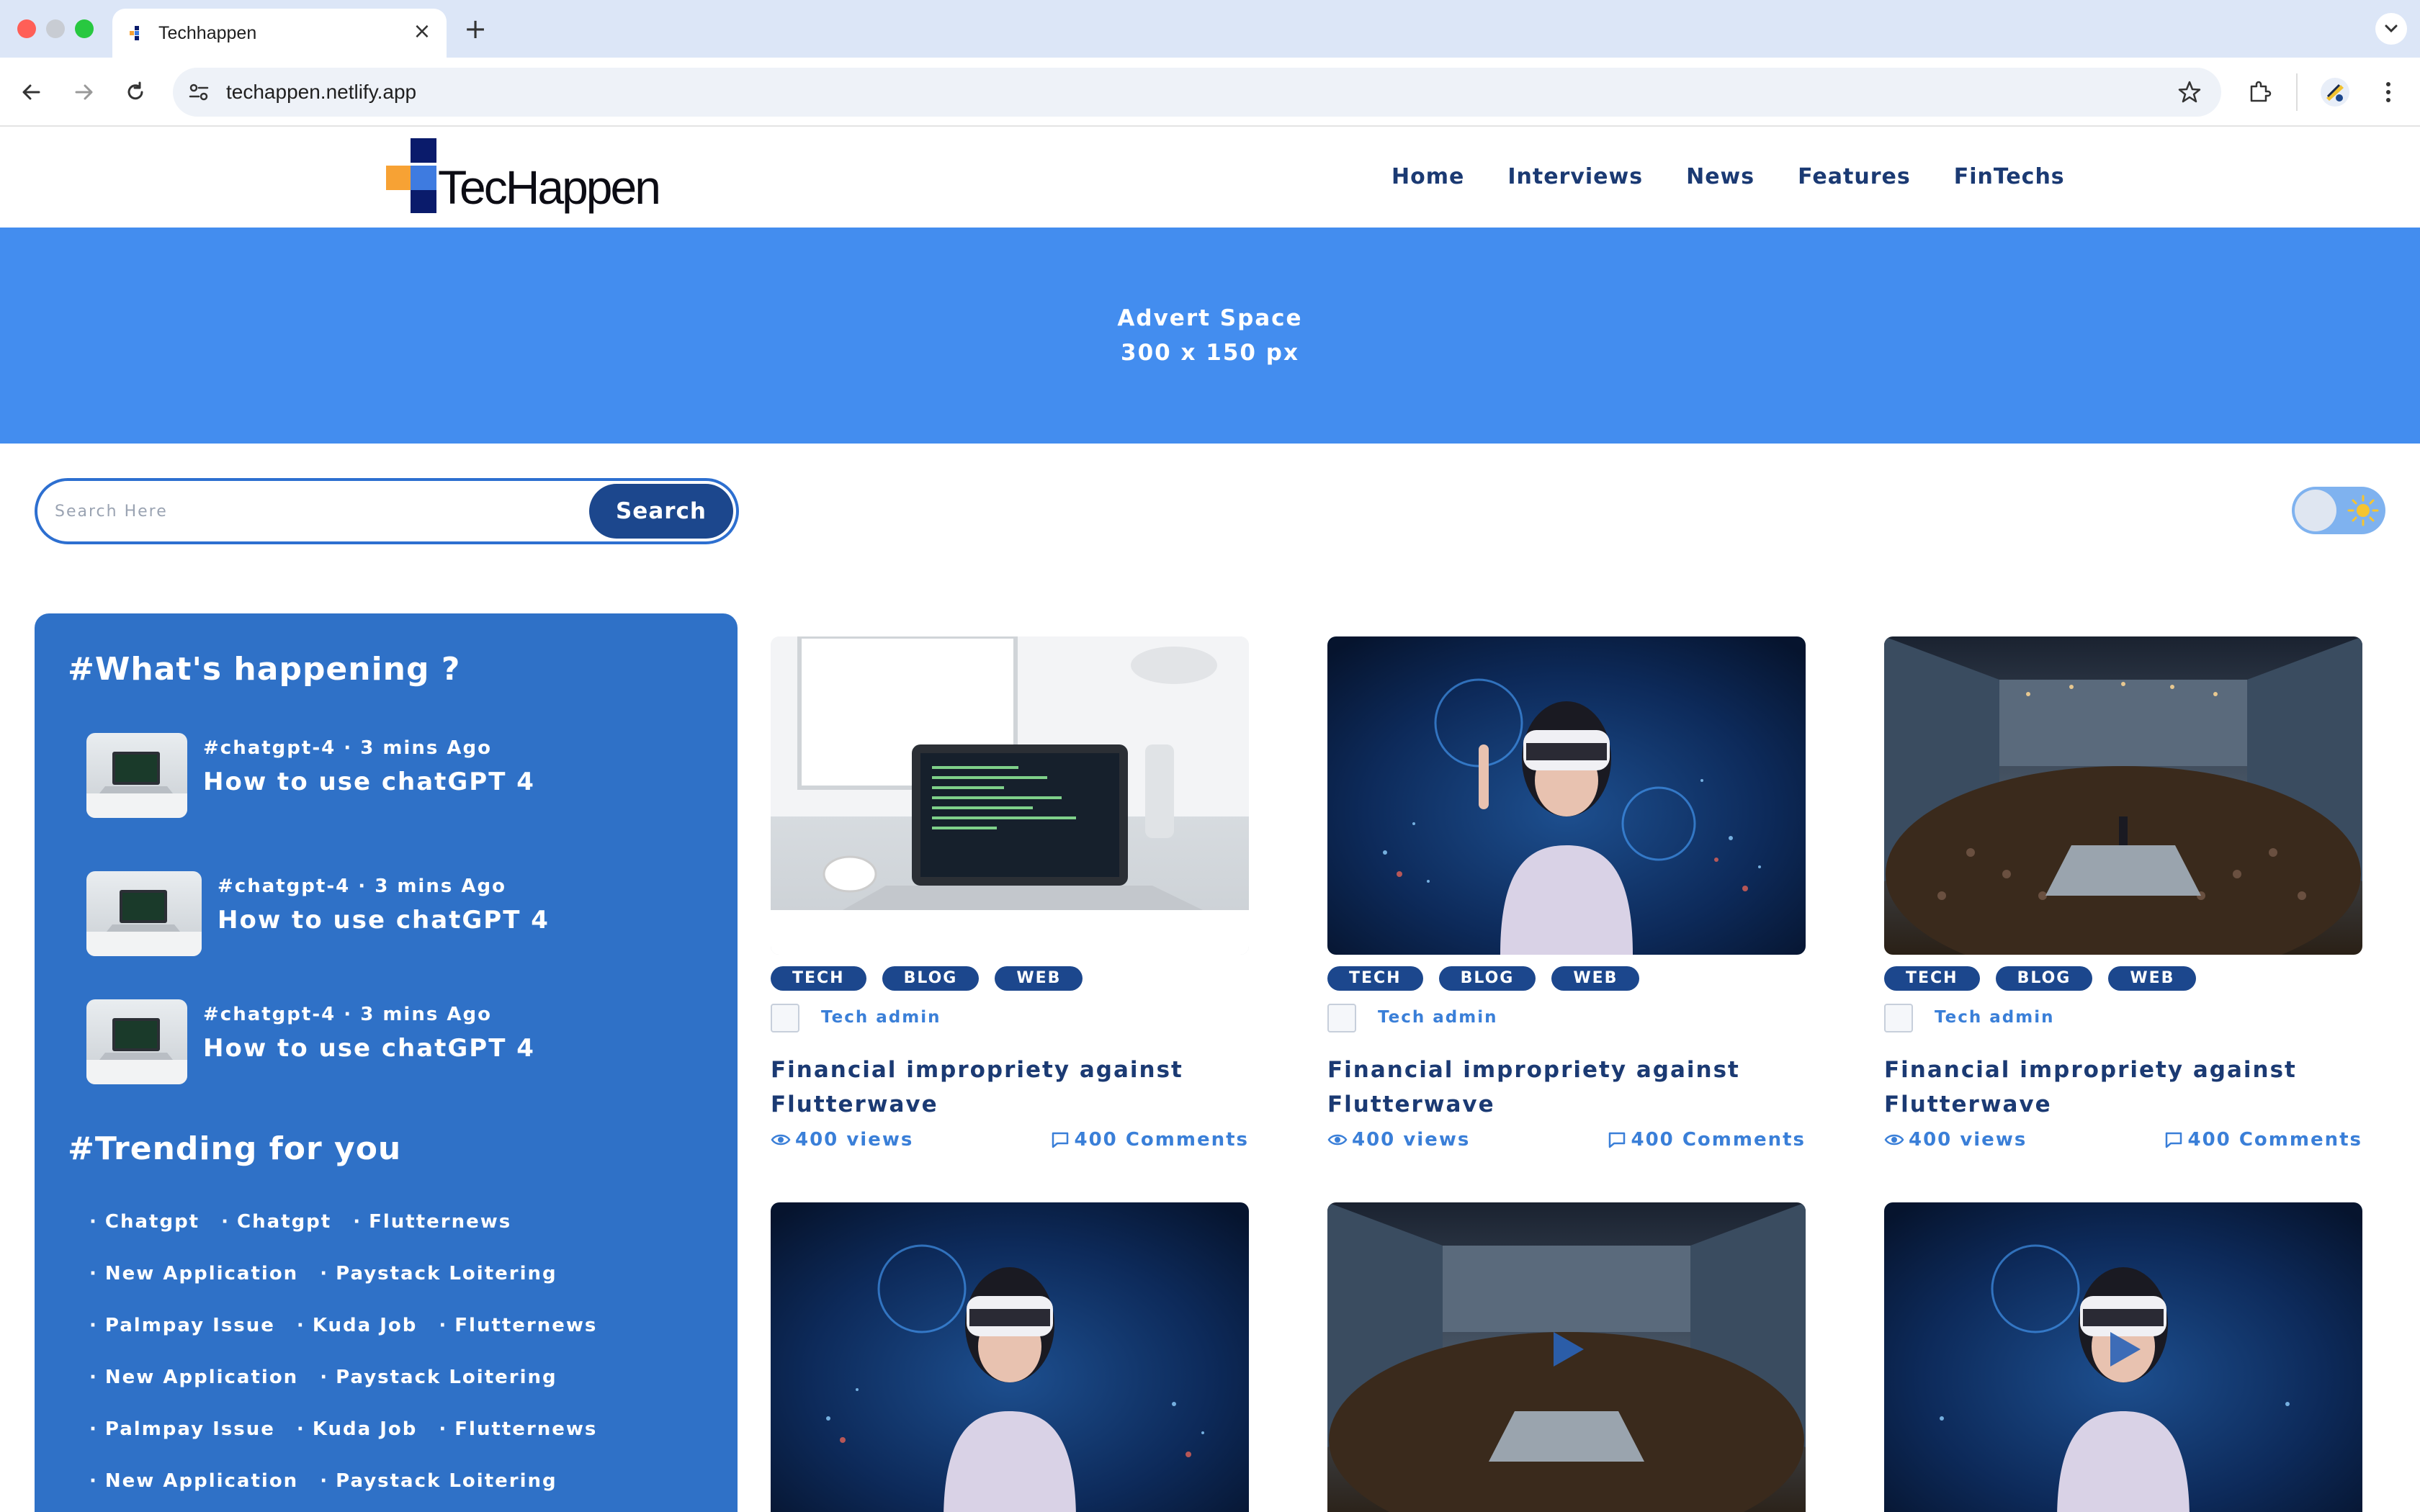 This screenshot has height=1512, width=2420. Describe the element at coordinates (1210, 353) in the screenshot. I see `advert-size: 300 x 150 px` at that location.